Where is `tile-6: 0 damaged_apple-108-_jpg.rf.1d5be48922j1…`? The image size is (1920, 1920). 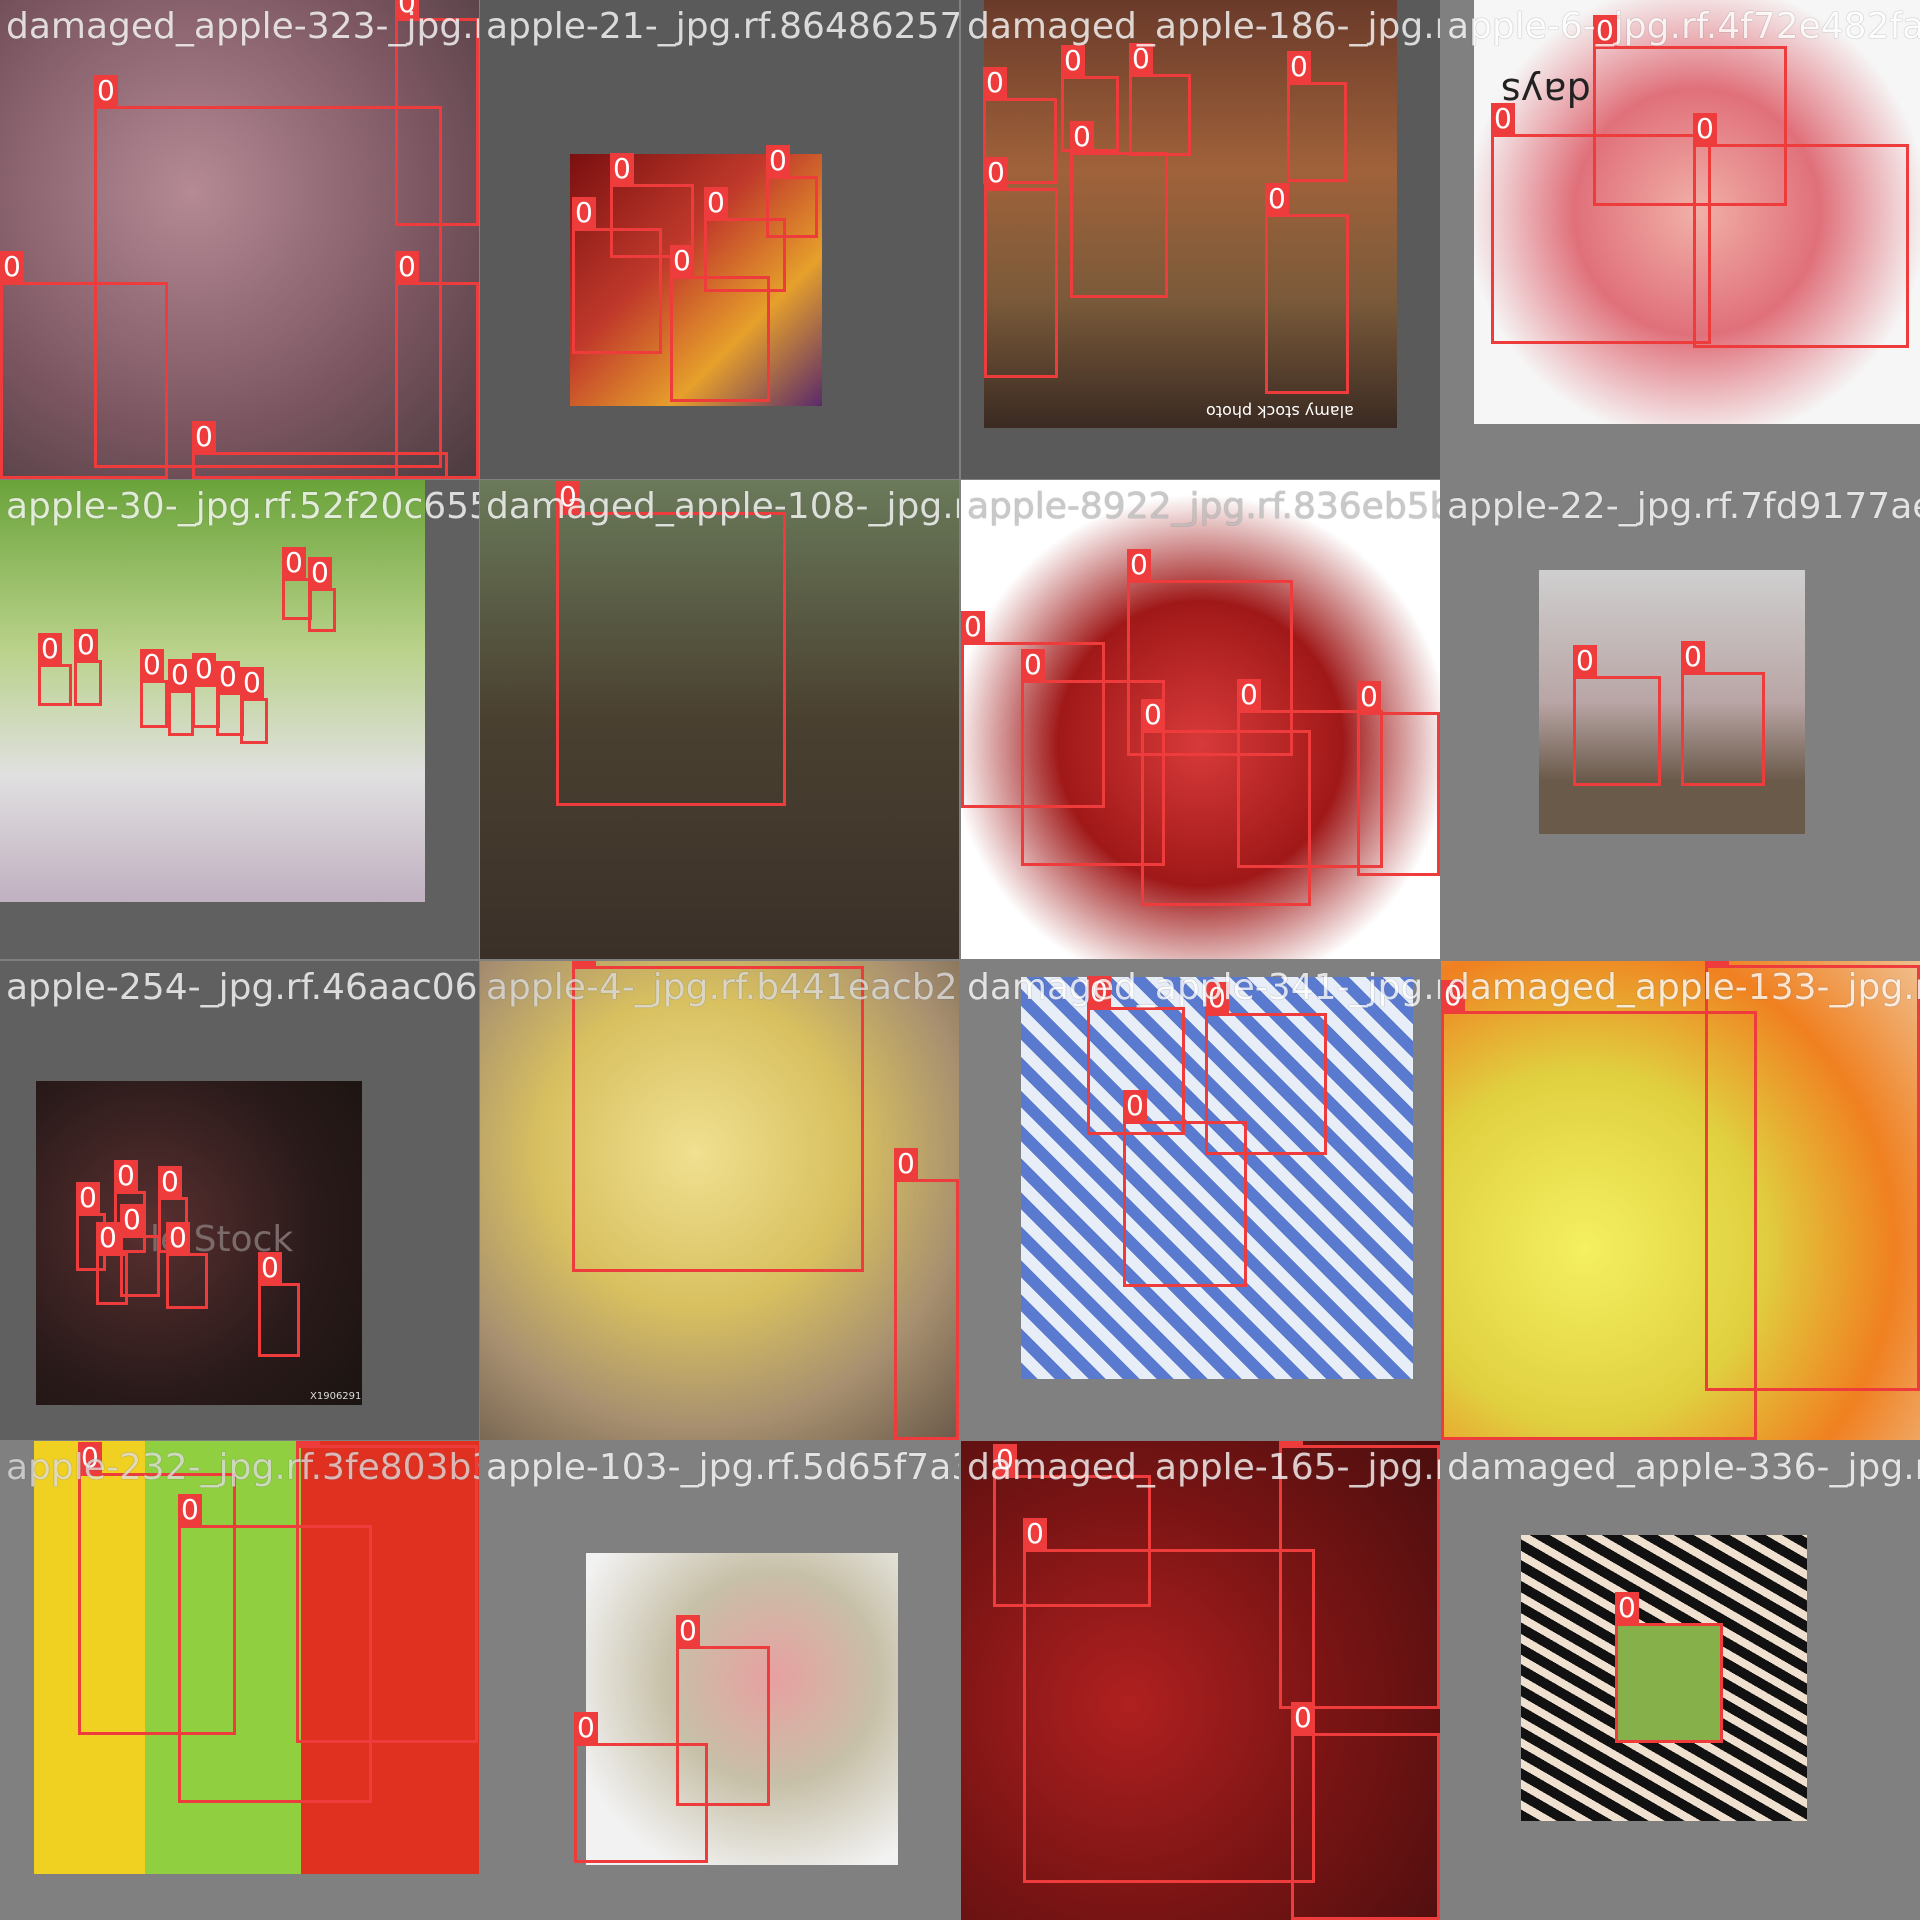 tile-6: 0 damaged_apple-108-_jpg.rf.1d5be48922j1… is located at coordinates (719, 719).